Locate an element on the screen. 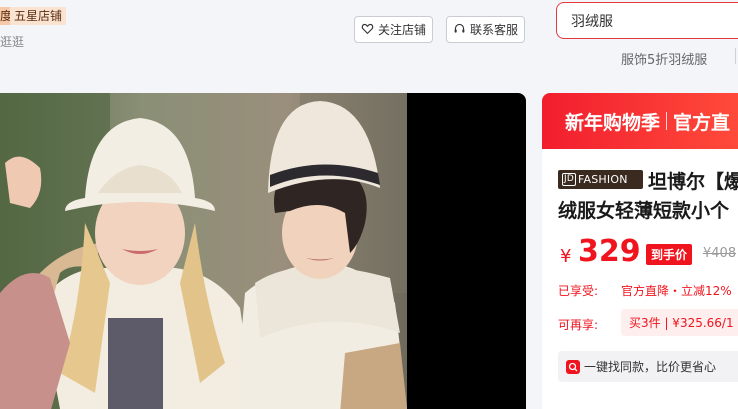  final-price-tag: 到手价 is located at coordinates (669, 254).